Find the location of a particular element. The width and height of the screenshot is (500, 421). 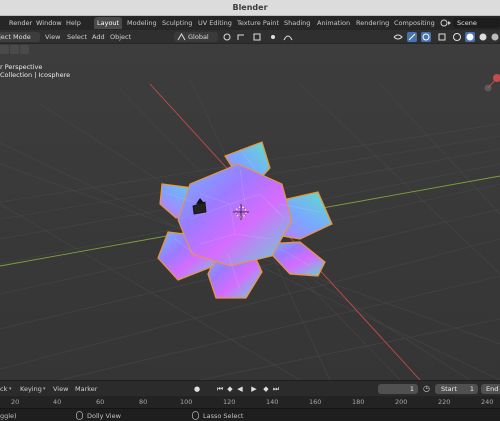

clock-icon: ◷ is located at coordinates (426, 388).